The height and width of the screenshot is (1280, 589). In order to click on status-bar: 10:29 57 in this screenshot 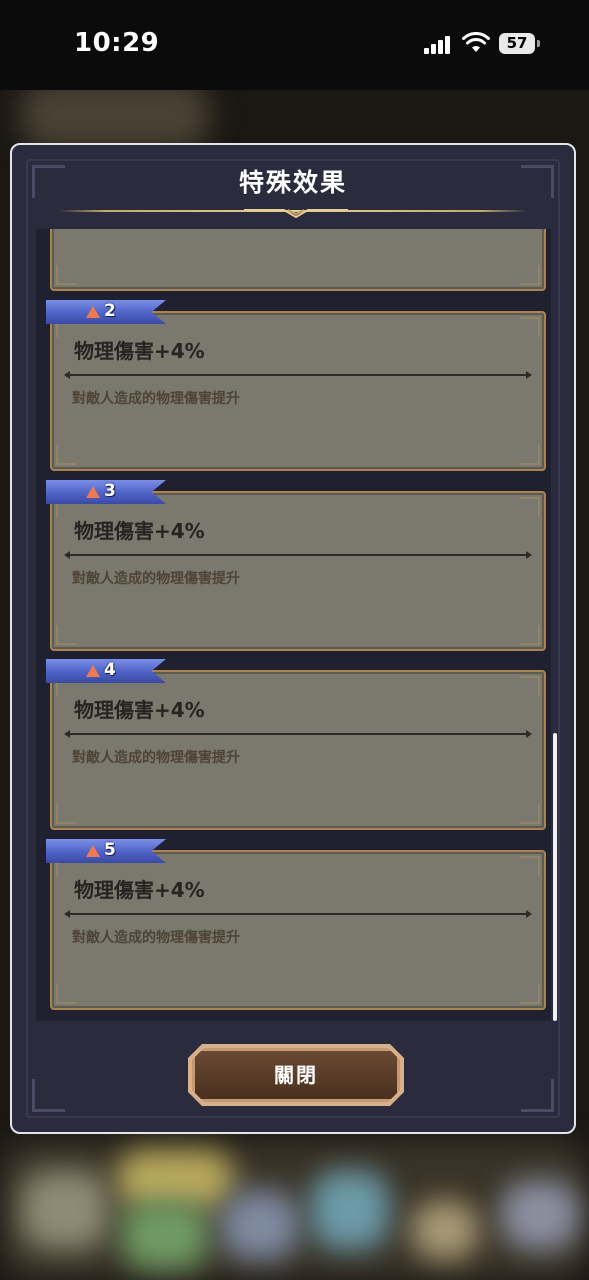, I will do `click(294, 45)`.